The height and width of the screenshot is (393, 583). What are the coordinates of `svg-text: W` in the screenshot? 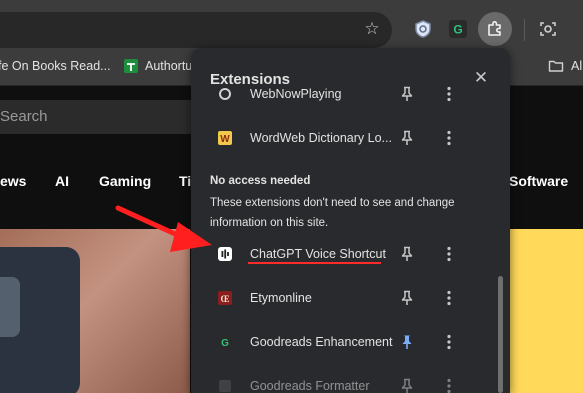 It's located at (225, 139).